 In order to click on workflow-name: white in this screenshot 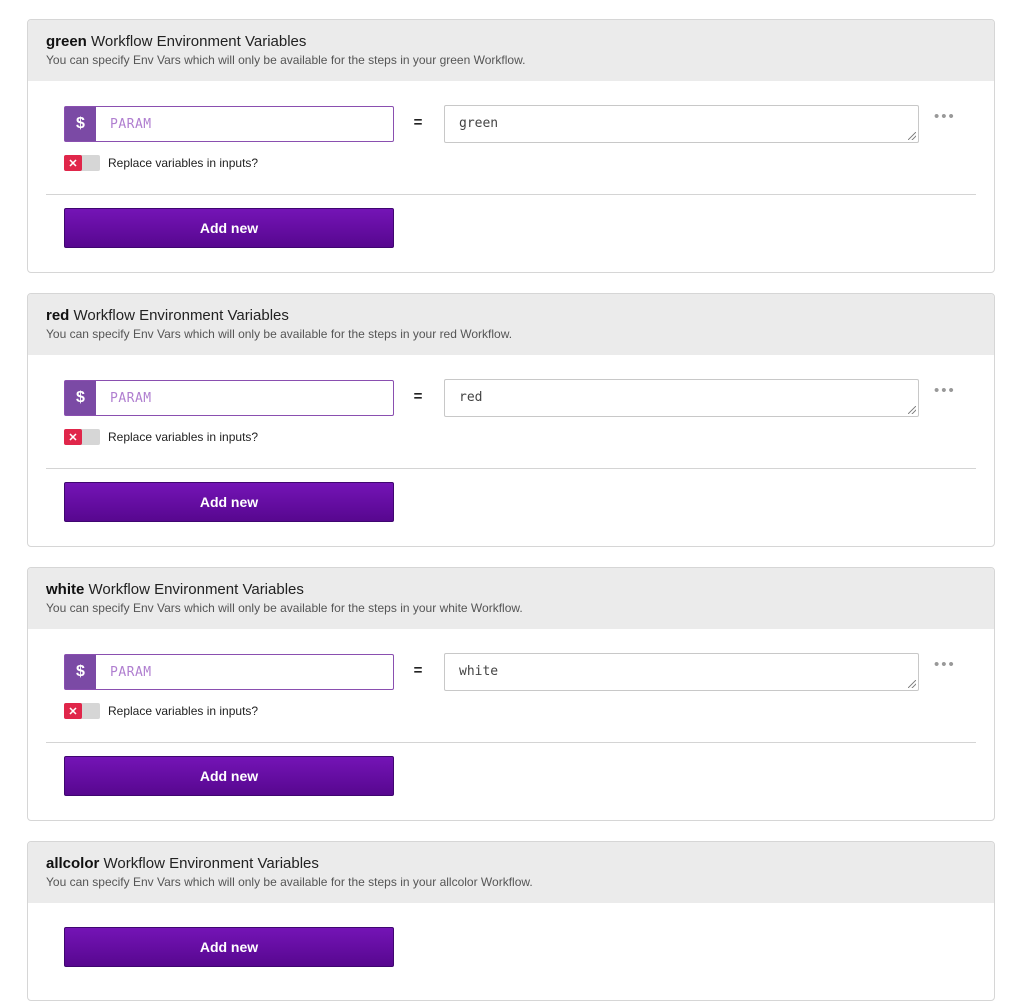, I will do `click(65, 589)`.